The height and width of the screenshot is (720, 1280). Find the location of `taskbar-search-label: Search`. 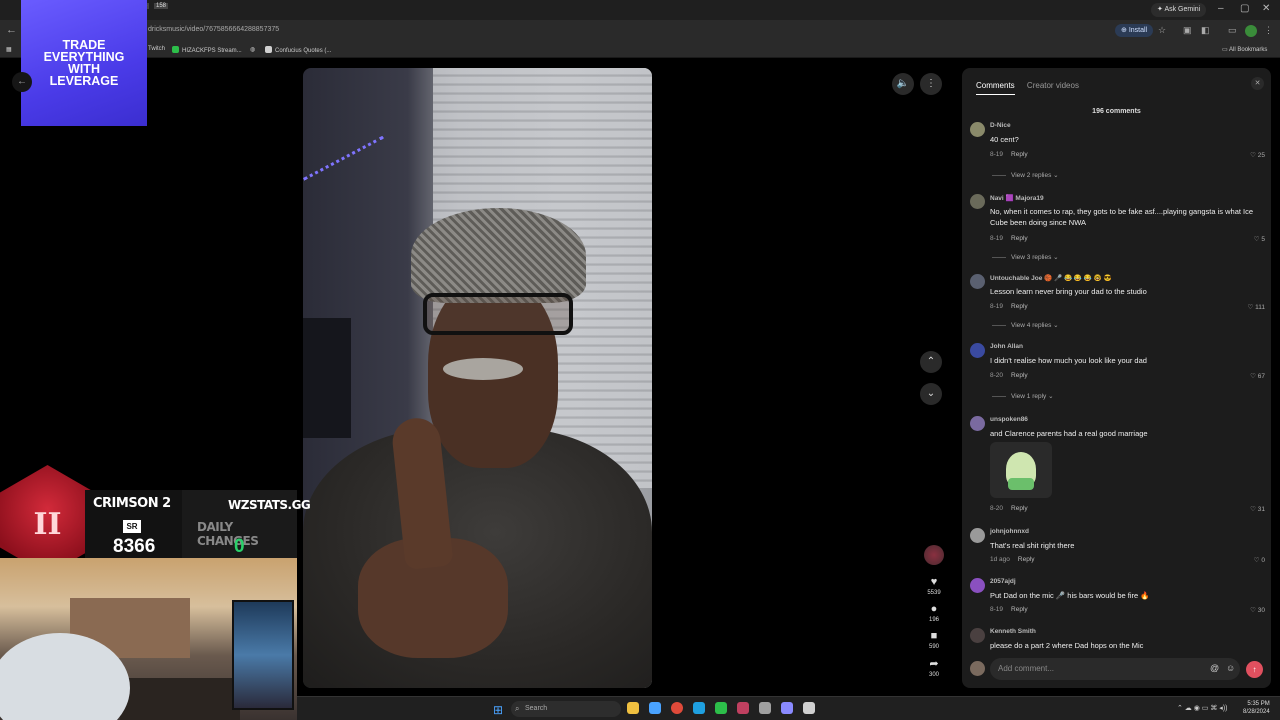

taskbar-search-label: Search is located at coordinates (536, 708).